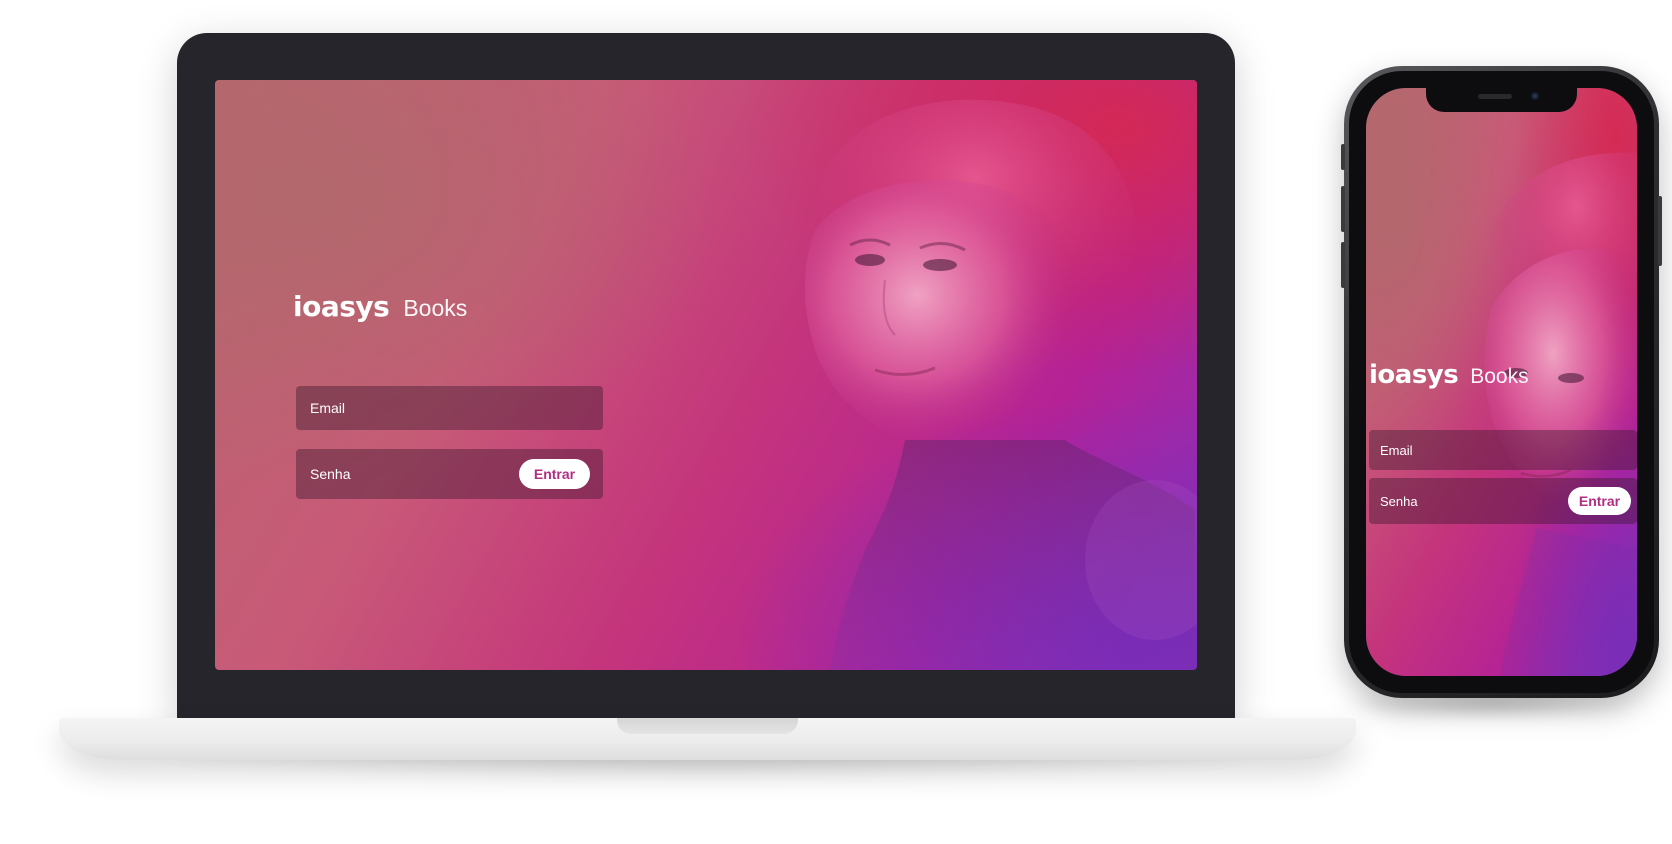 This screenshot has height=844, width=1672. Describe the element at coordinates (1560, 414) in the screenshot. I see `portrait-image` at that location.